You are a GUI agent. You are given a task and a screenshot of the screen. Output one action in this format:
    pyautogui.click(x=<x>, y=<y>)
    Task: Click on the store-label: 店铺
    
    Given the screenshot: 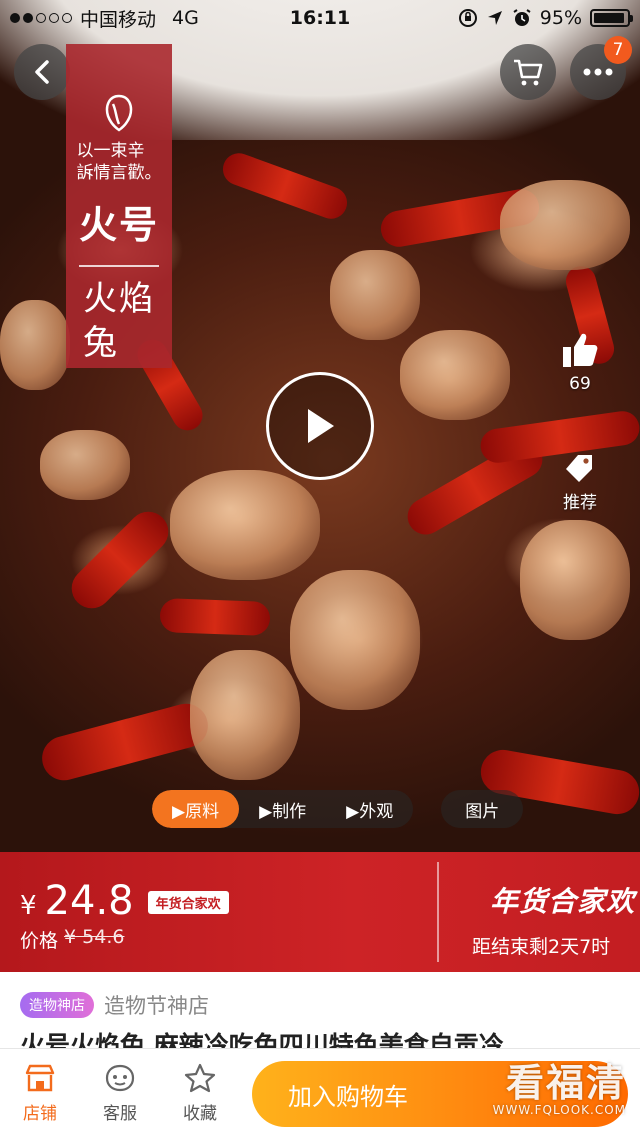 What is the action you would take?
    pyautogui.click(x=40, y=1114)
    